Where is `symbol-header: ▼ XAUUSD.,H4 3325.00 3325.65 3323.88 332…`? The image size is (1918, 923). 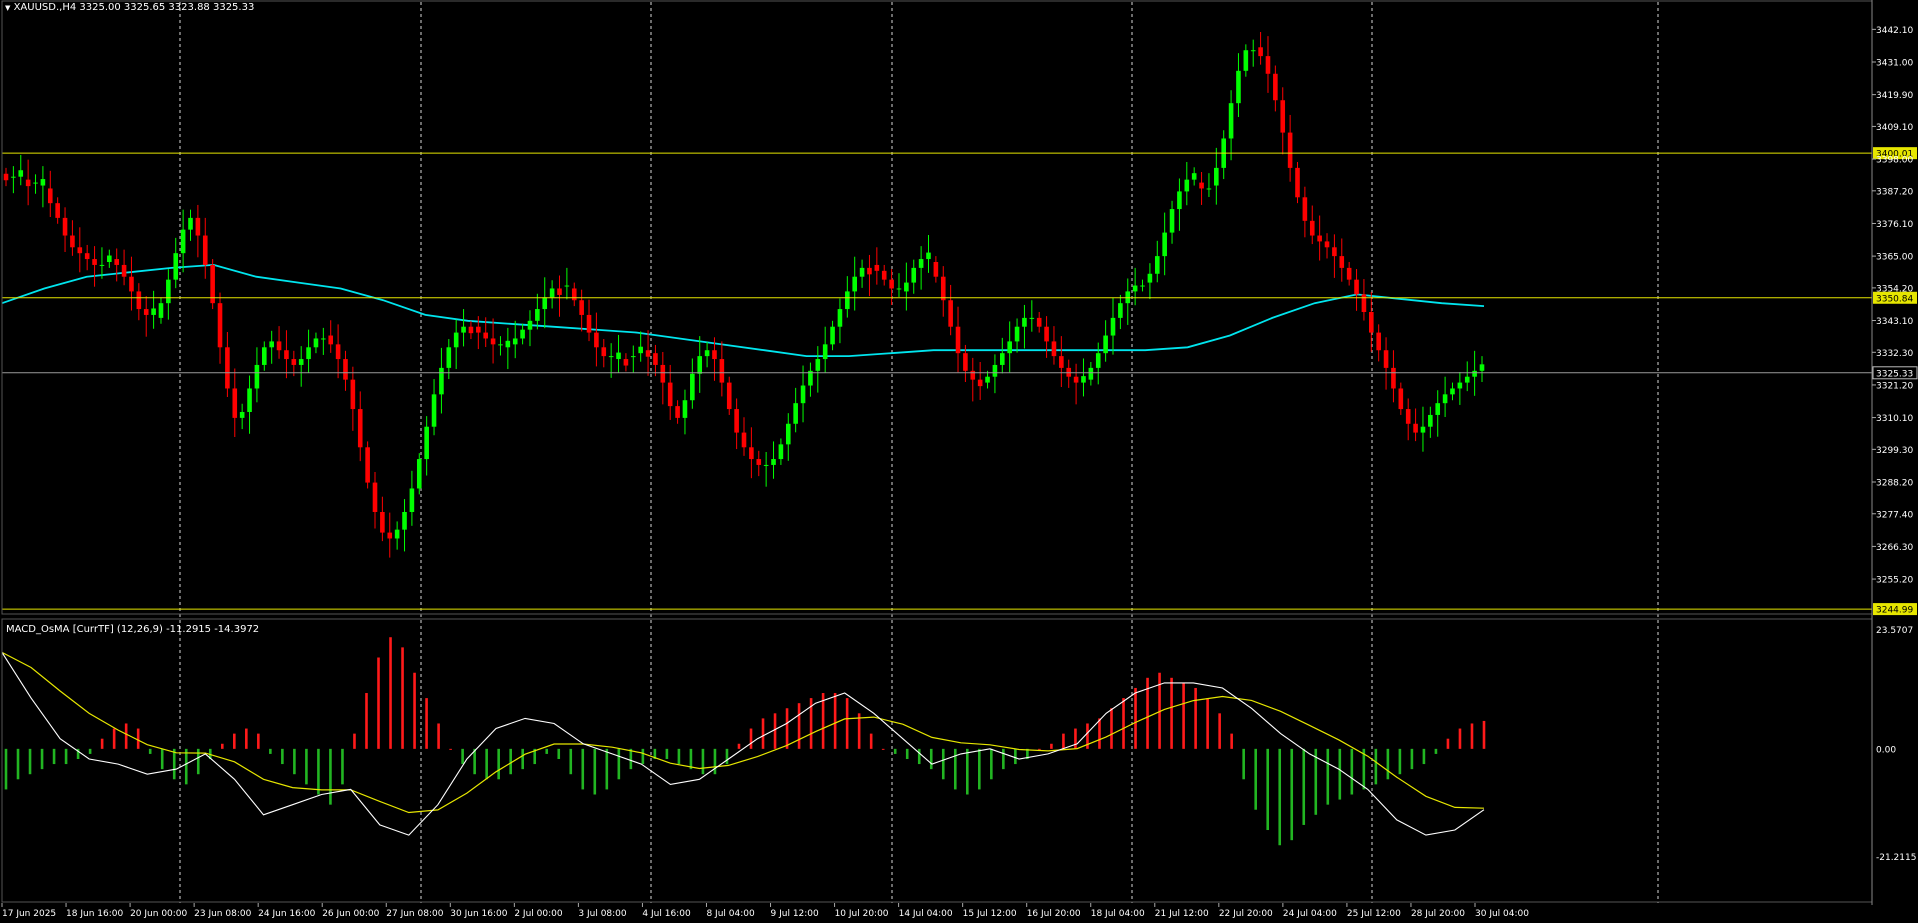 symbol-header: ▼ XAUUSD.,H4 3325.00 3325.65 3323.88 332… is located at coordinates (129, 7).